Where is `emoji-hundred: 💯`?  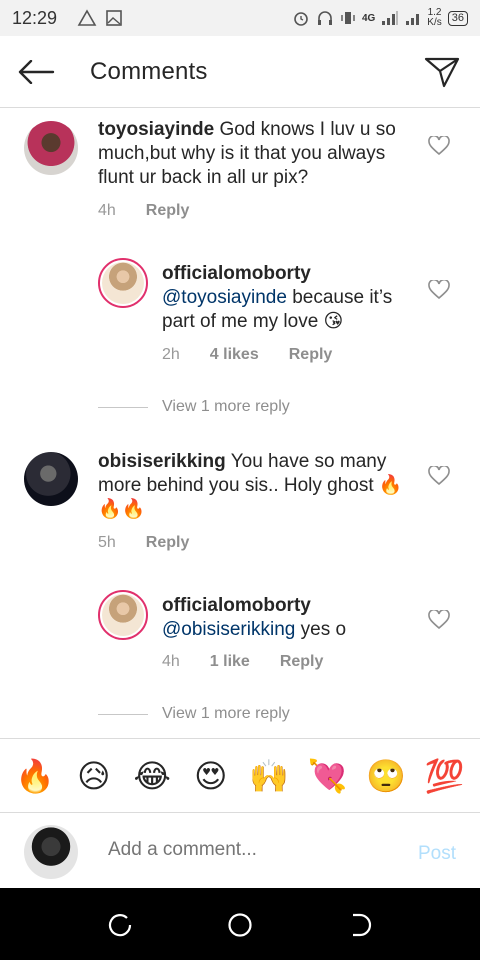 emoji-hundred: 💯 is located at coordinates (445, 776).